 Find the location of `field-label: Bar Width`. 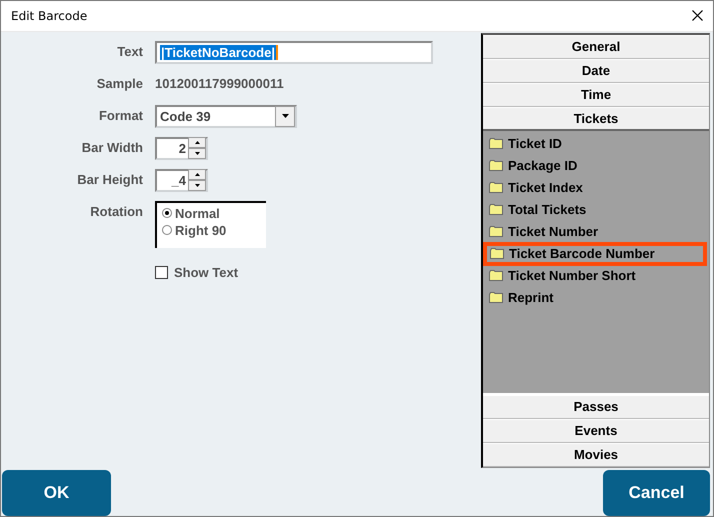

field-label: Bar Width is located at coordinates (112, 147).